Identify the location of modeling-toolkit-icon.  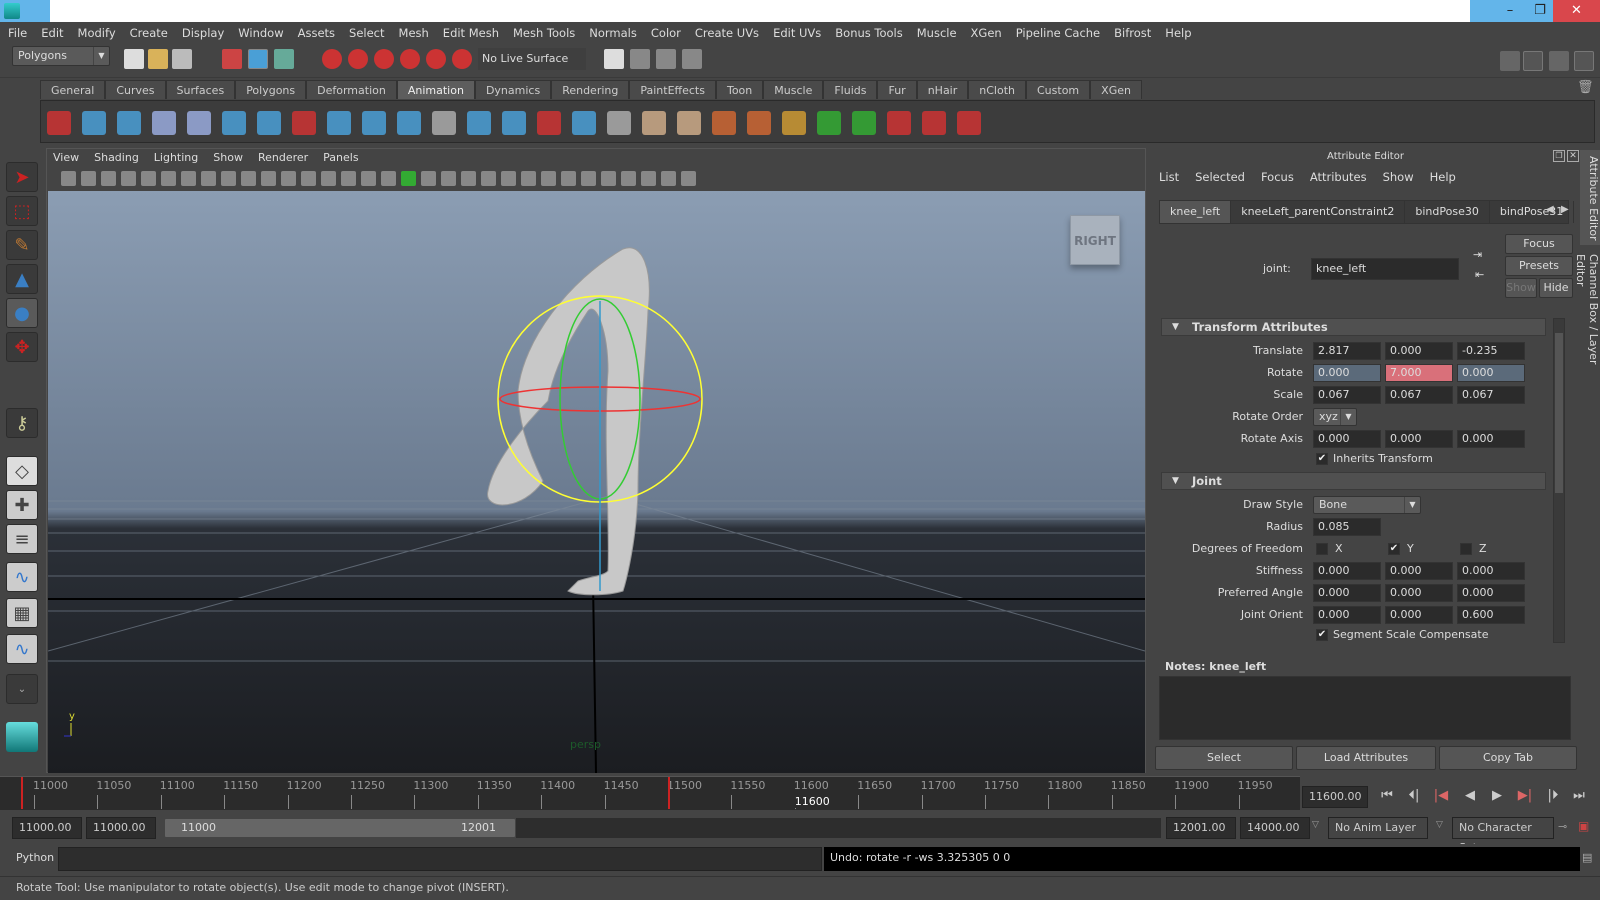
(1510, 61).